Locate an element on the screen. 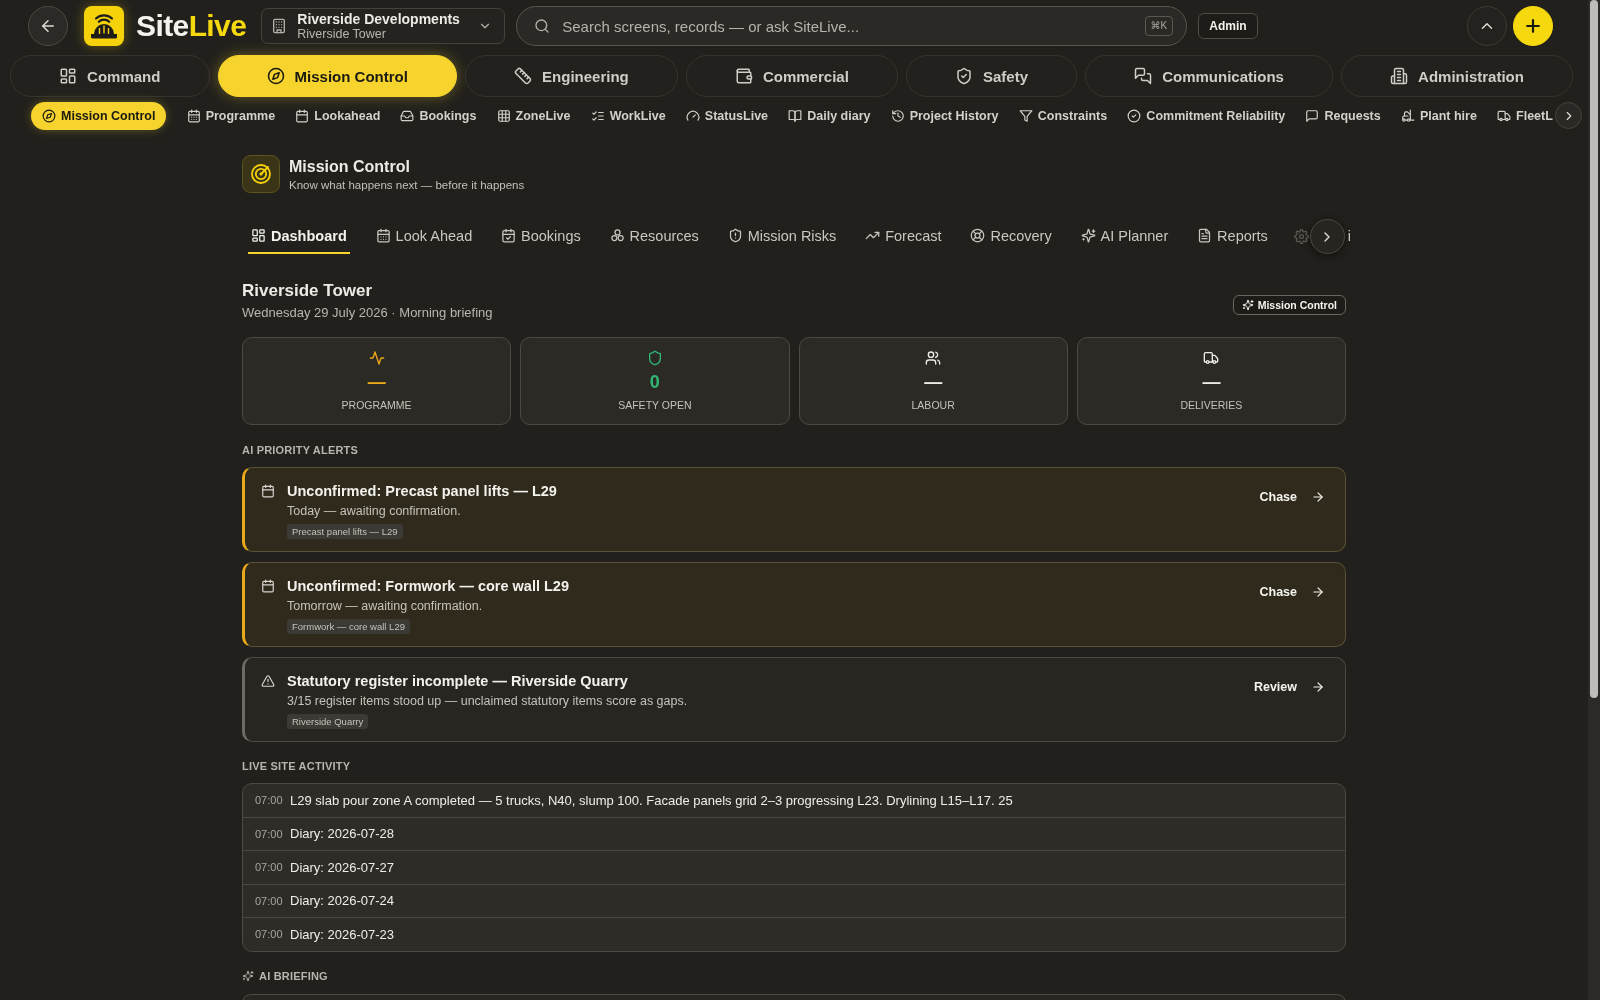 The width and height of the screenshot is (1600, 1000). page-tab: Reports is located at coordinates (1232, 236).